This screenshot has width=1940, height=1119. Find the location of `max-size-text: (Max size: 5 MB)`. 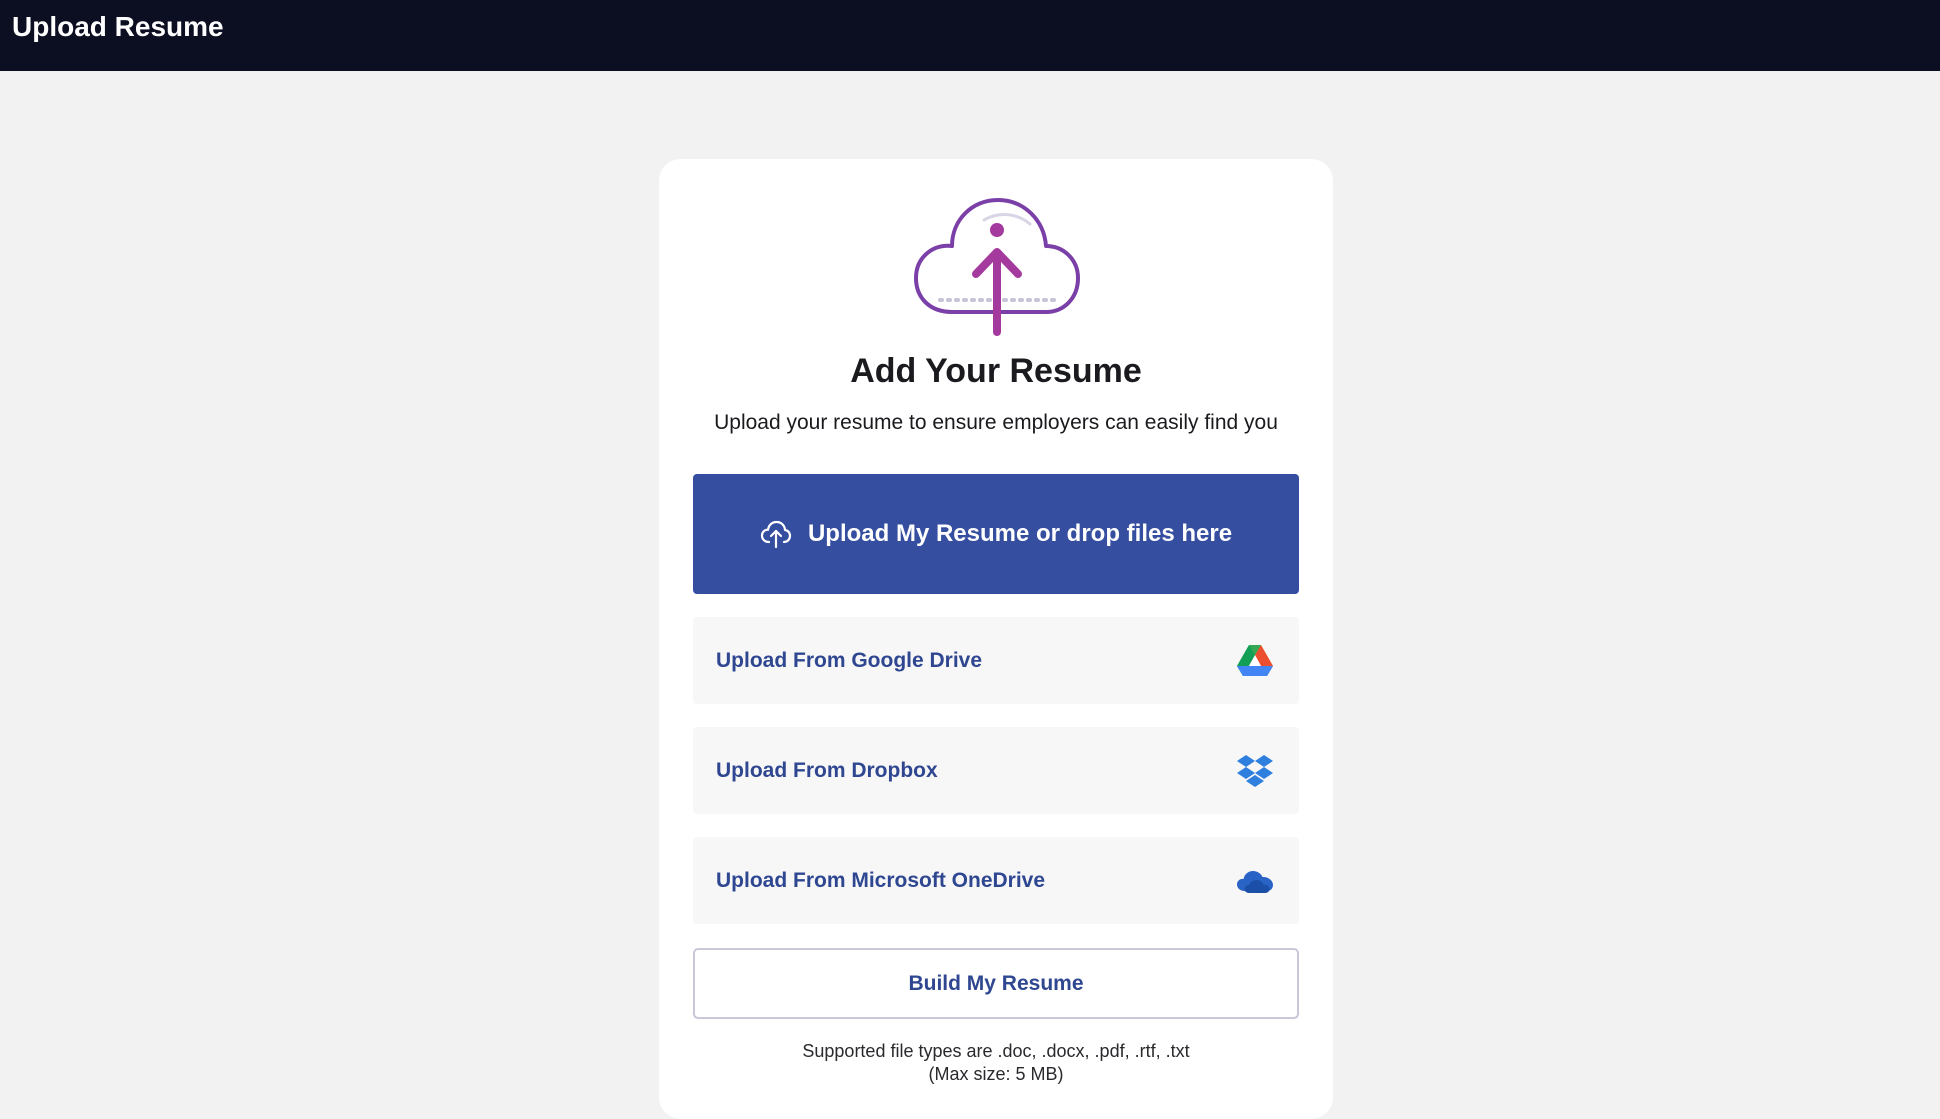

max-size-text: (Max size: 5 MB) is located at coordinates (996, 1074).